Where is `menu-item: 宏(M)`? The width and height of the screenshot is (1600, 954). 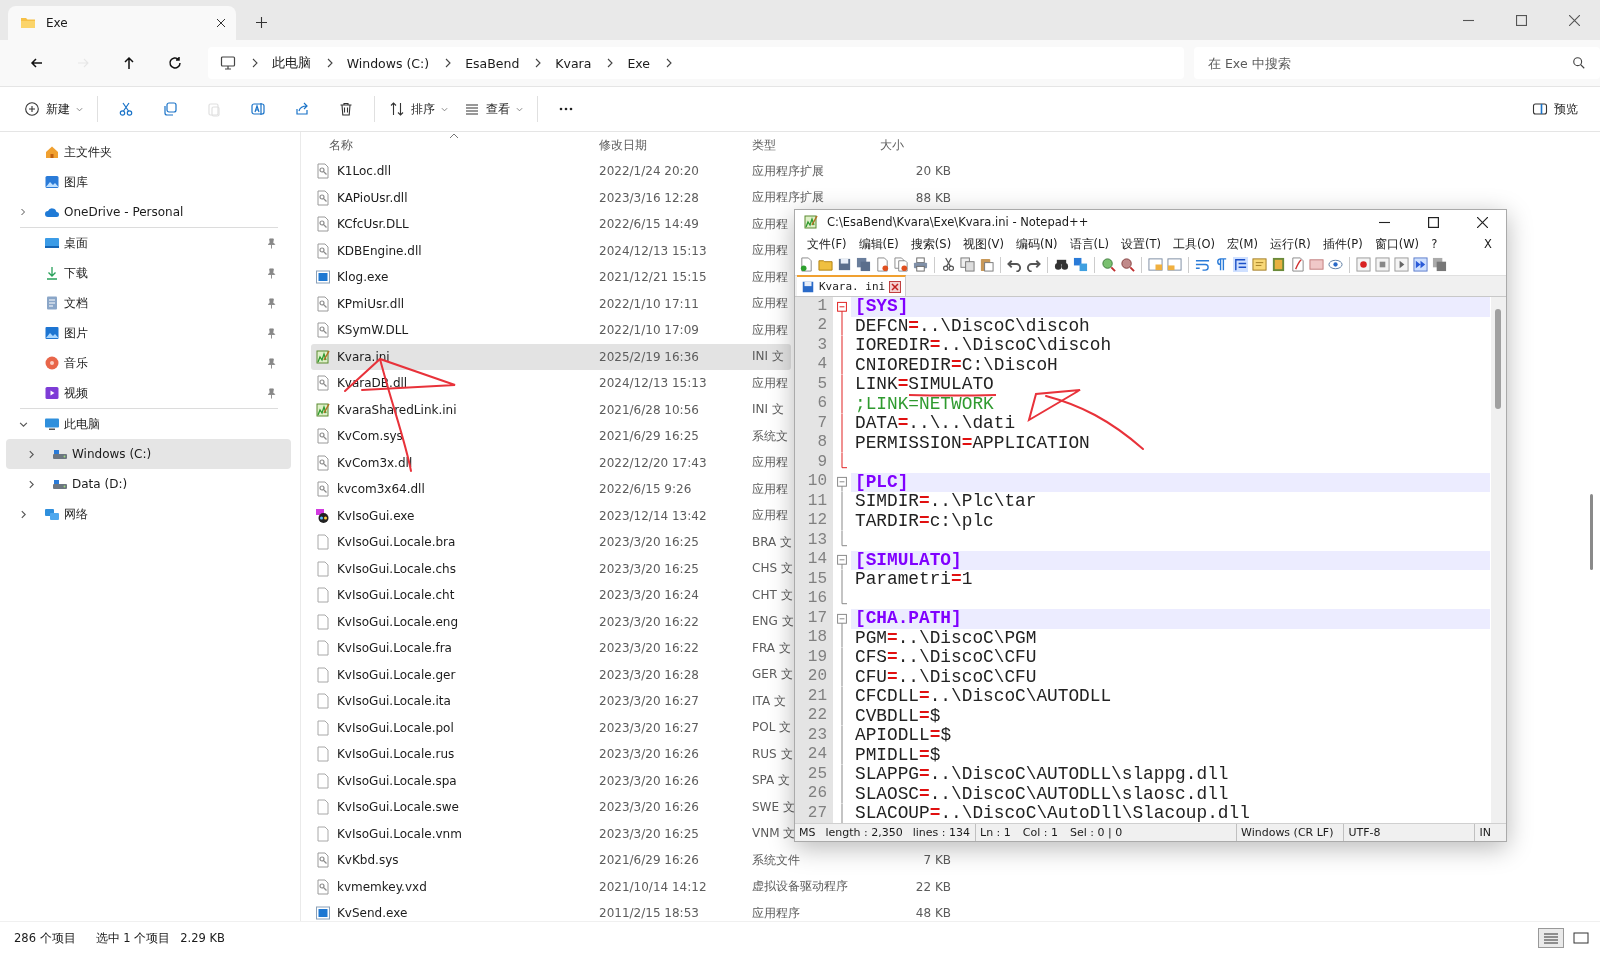
menu-item: 宏(M) is located at coordinates (1242, 244).